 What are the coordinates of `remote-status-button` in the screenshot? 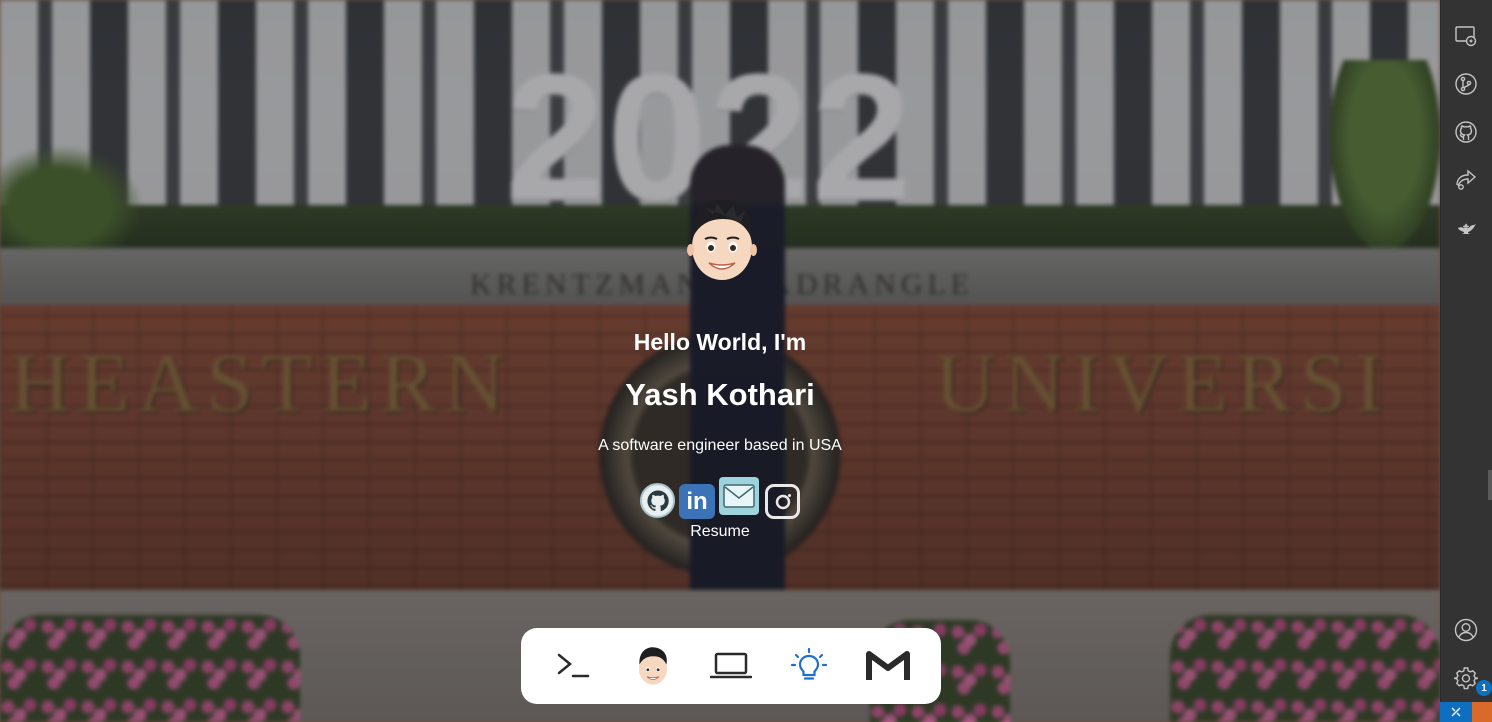 It's located at (1456, 712).